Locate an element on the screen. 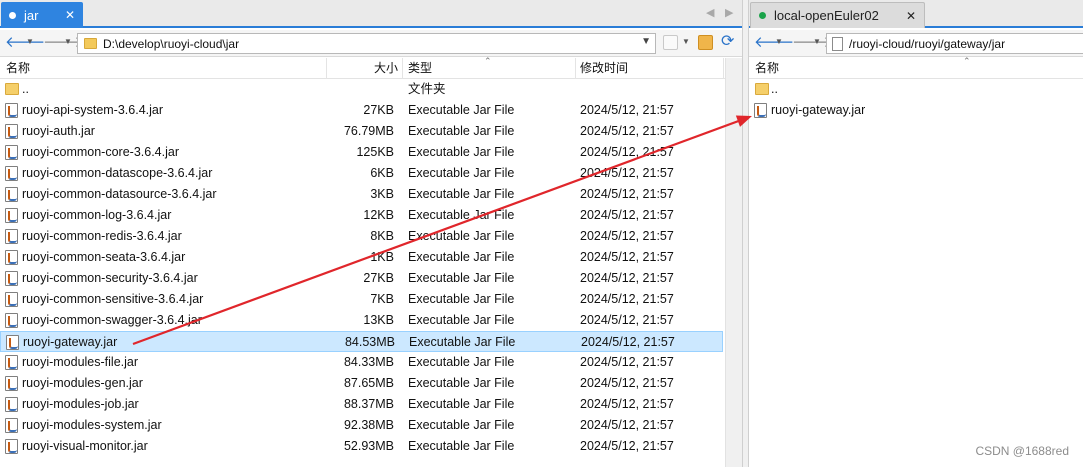  column-type: 类型 is located at coordinates (418, 68).